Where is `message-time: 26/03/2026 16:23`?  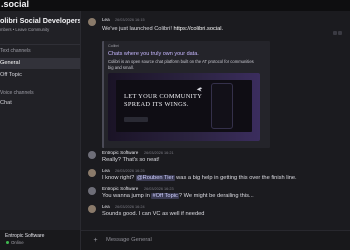
message-time: 26/03/2026 16:23 is located at coordinates (159, 189).